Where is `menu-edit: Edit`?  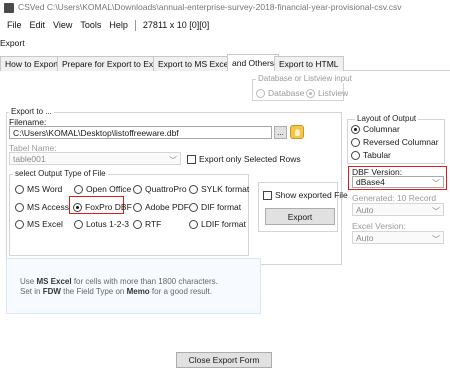 menu-edit: Edit is located at coordinates (38, 25).